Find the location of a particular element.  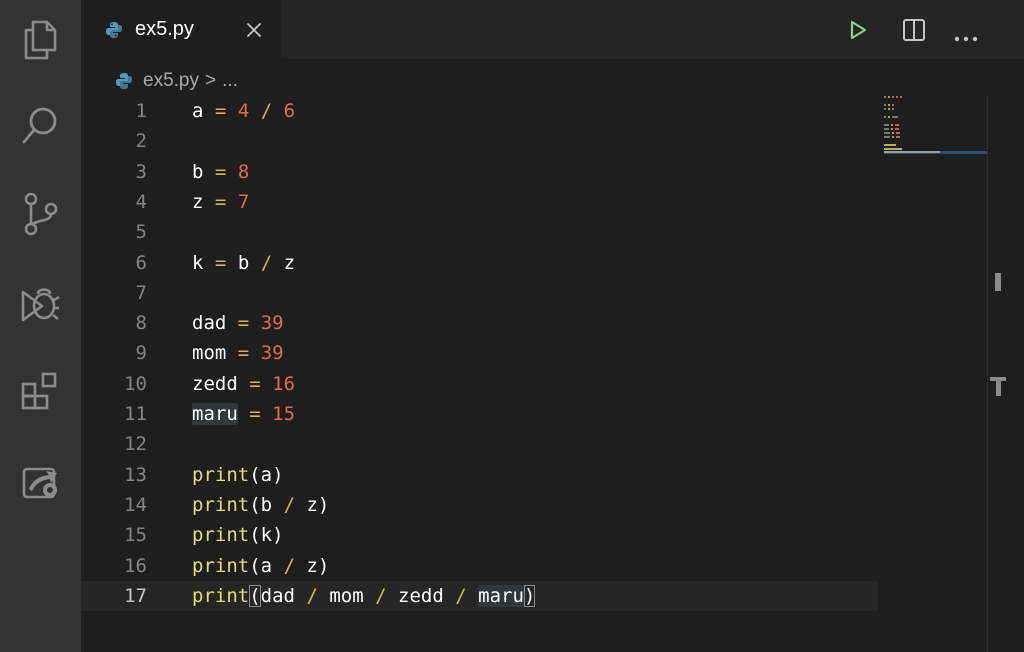

breadcrumb-file: ex5.py is located at coordinates (171, 81).